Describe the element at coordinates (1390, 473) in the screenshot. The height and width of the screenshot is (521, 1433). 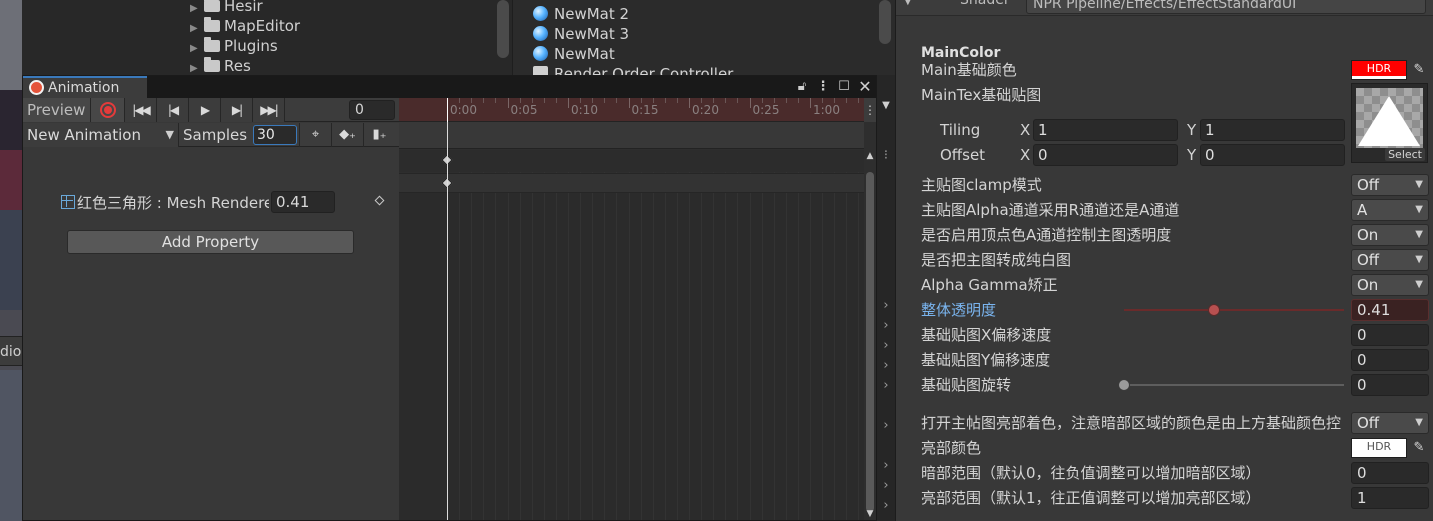
I see `dark-range-input: 0` at that location.